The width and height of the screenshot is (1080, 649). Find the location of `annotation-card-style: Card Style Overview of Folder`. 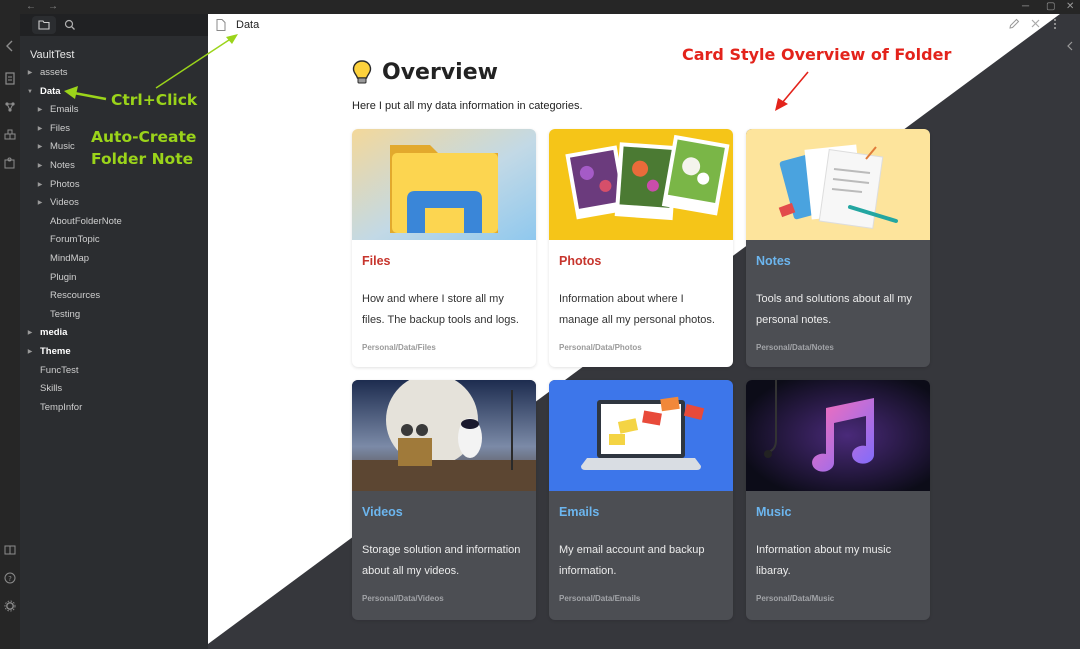

annotation-card-style: Card Style Overview of Folder is located at coordinates (817, 54).